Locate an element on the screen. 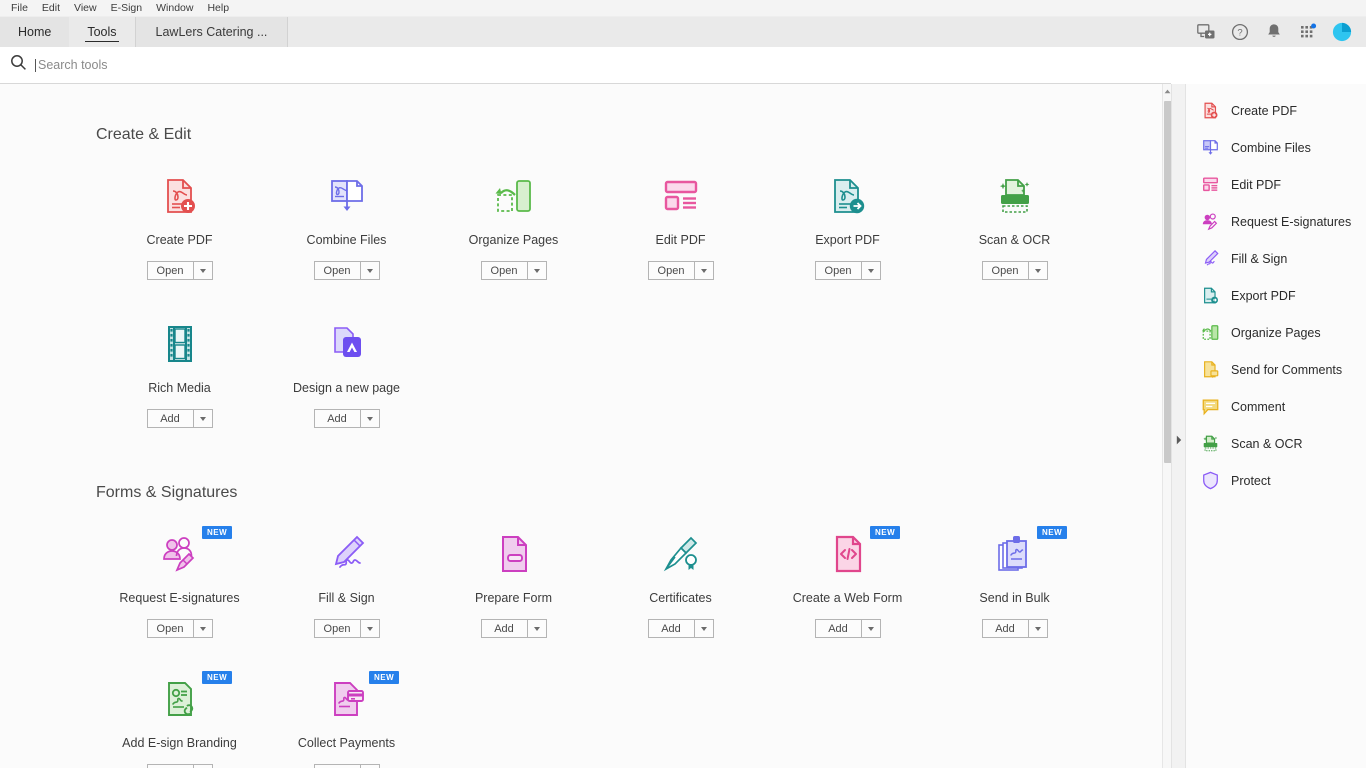 Image resolution: width=1366 pixels, height=768 pixels. rail-item-label: Send for Comments is located at coordinates (1287, 369).